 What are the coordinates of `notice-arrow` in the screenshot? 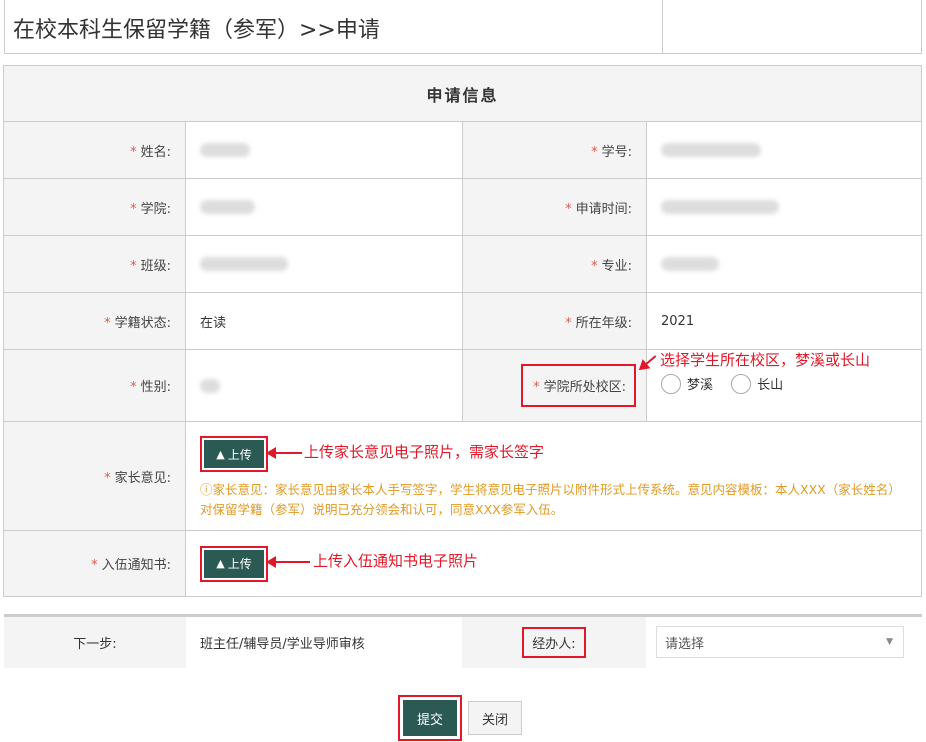 It's located at (288, 562).